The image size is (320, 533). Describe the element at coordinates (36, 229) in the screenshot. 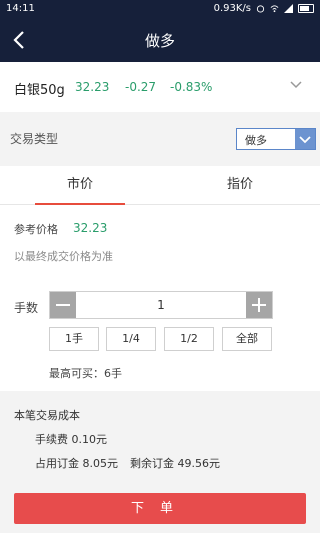

I see `ref-price-label: 参考价格` at that location.